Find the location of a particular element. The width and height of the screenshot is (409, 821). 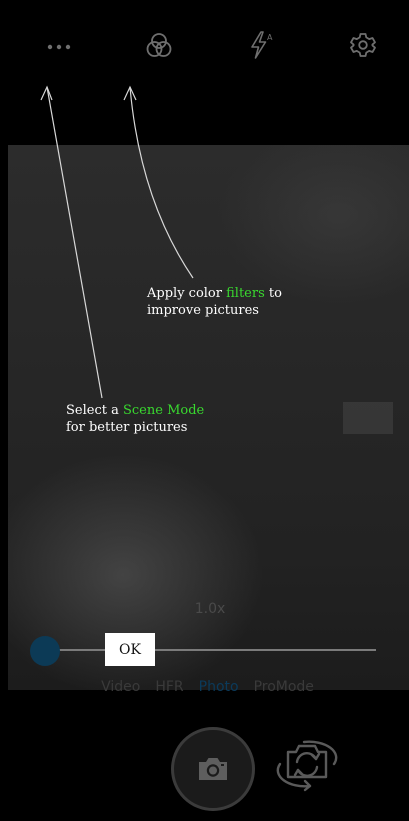

flash-auto-badge: A is located at coordinates (270, 37).